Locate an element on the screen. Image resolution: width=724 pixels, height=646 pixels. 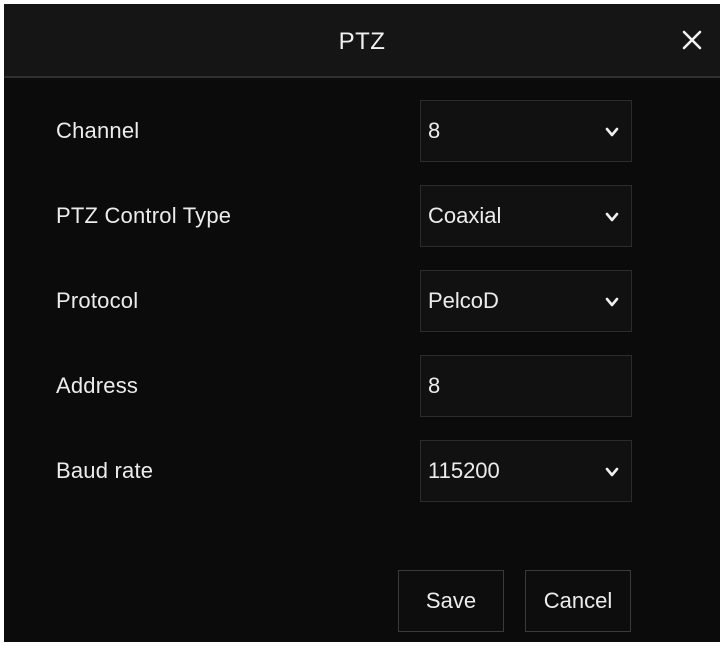
close-icon is located at coordinates (692, 40).